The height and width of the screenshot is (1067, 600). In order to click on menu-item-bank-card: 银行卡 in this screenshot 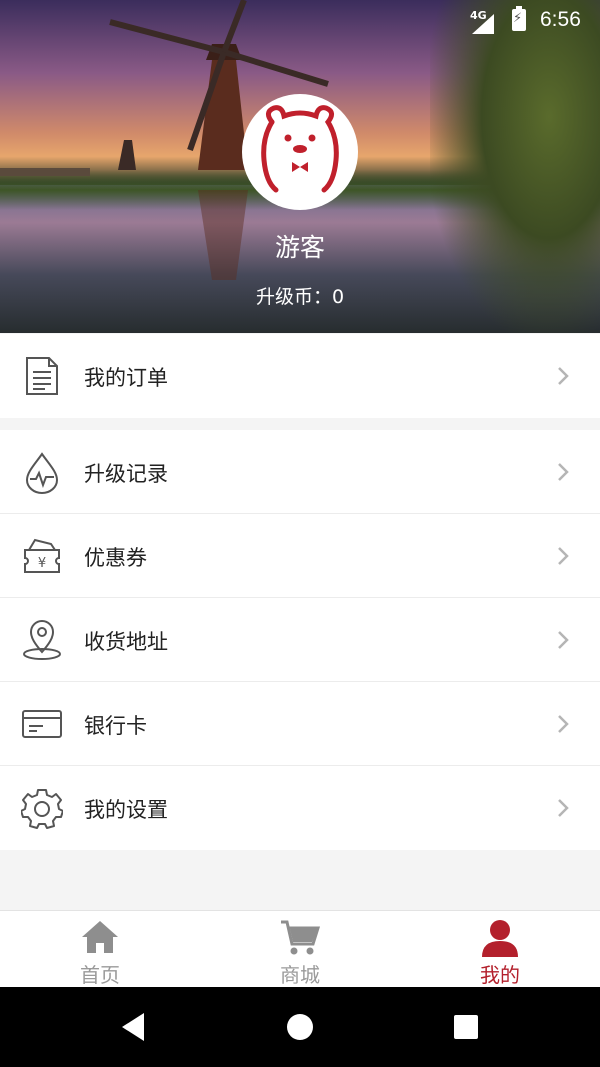, I will do `click(300, 724)`.